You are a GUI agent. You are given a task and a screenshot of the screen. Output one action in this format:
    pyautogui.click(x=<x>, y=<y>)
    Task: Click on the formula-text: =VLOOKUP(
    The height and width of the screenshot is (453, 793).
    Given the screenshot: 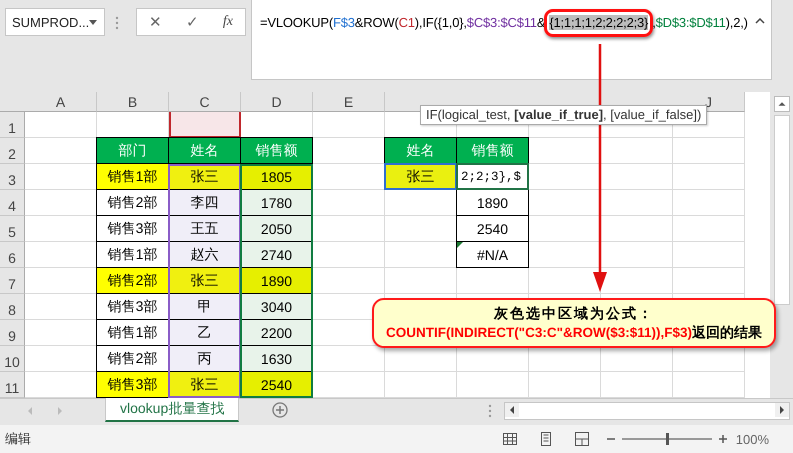 What is the action you would take?
    pyautogui.click(x=296, y=22)
    